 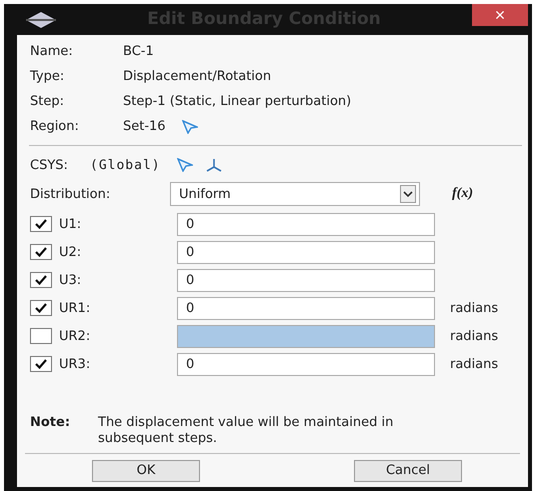 What do you see at coordinates (138, 51) in the screenshot?
I see `field-value: BC-1` at bounding box center [138, 51].